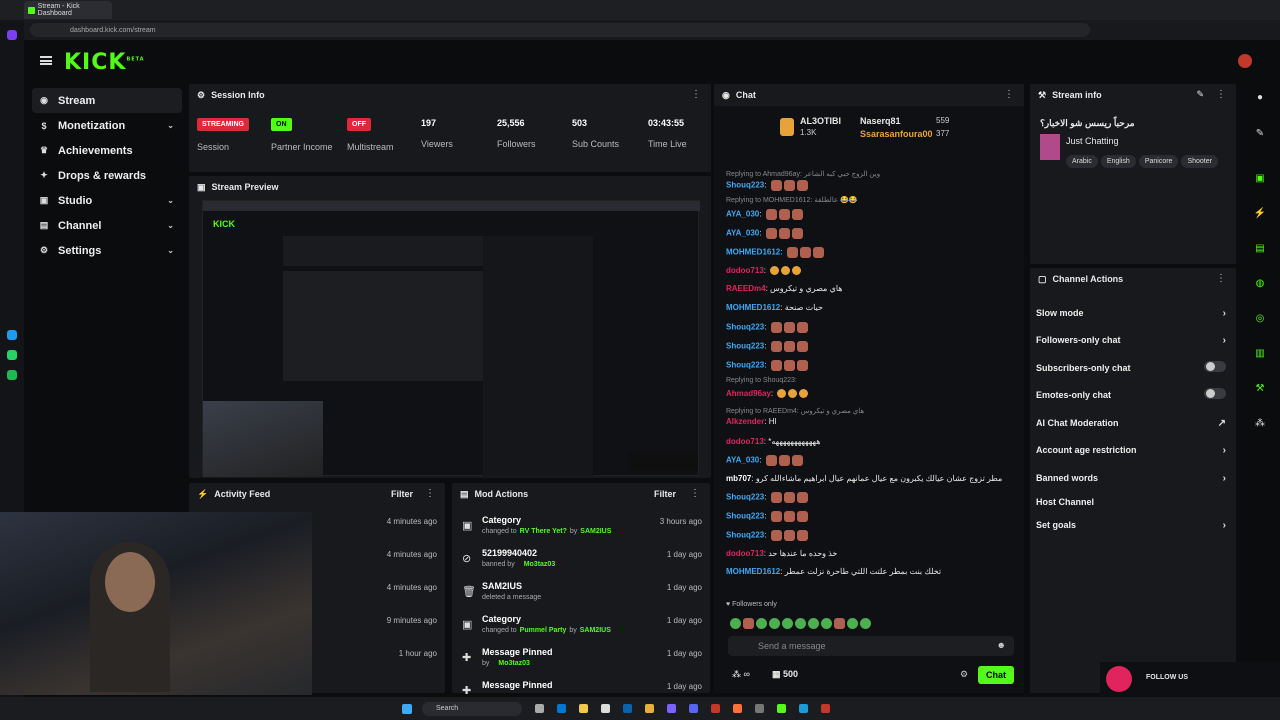 The height and width of the screenshot is (720, 1280). I want to click on discord-icon, so click(693, 708).